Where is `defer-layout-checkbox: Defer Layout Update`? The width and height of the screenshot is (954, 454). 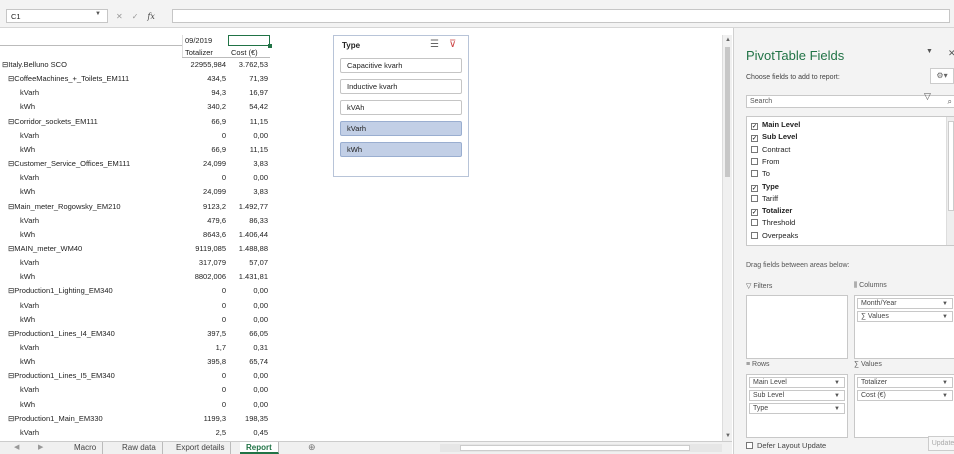 defer-layout-checkbox: Defer Layout Update is located at coordinates (786, 445).